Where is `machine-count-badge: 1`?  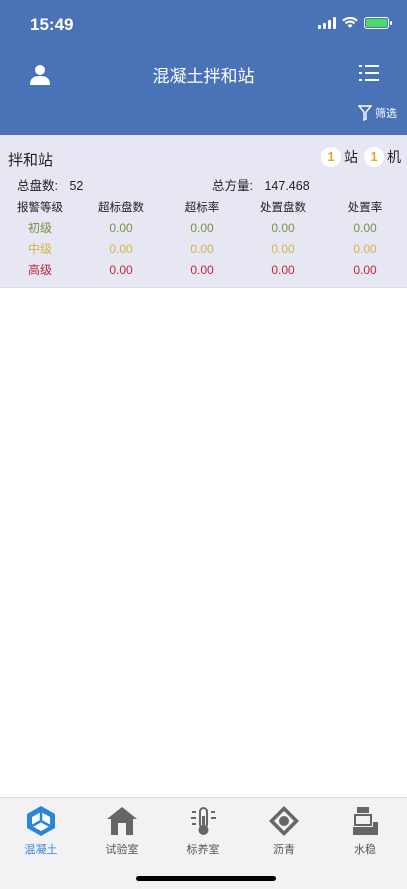
machine-count-badge: 1 is located at coordinates (374, 157).